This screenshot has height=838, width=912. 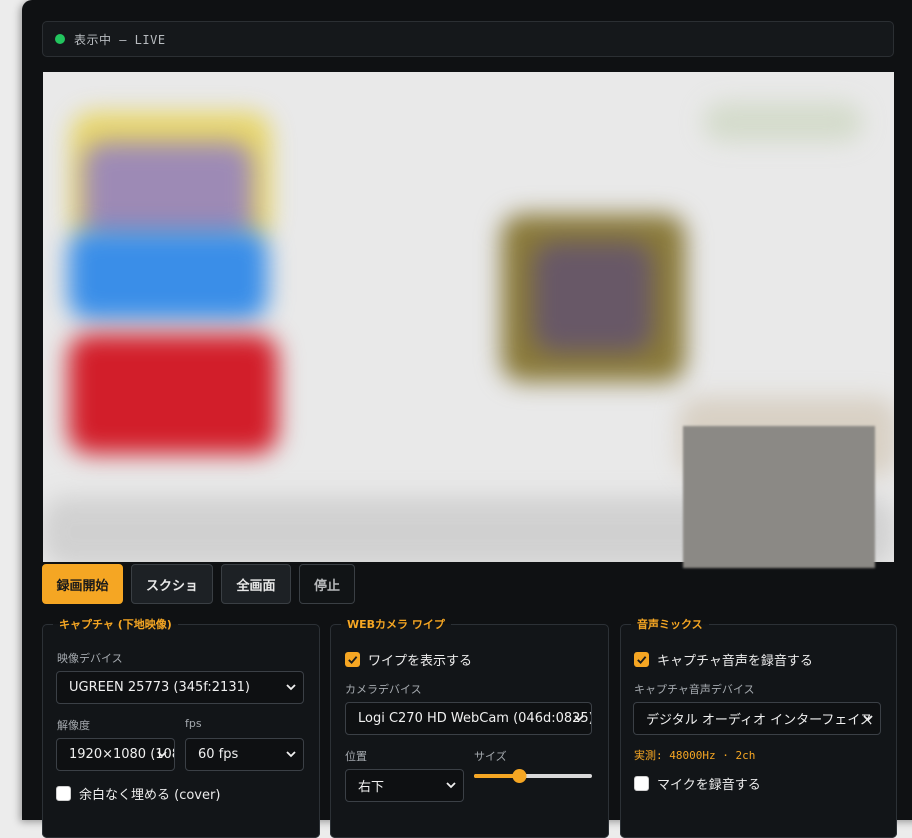 I want to click on show-wipe-checkbox, so click(x=352, y=659).